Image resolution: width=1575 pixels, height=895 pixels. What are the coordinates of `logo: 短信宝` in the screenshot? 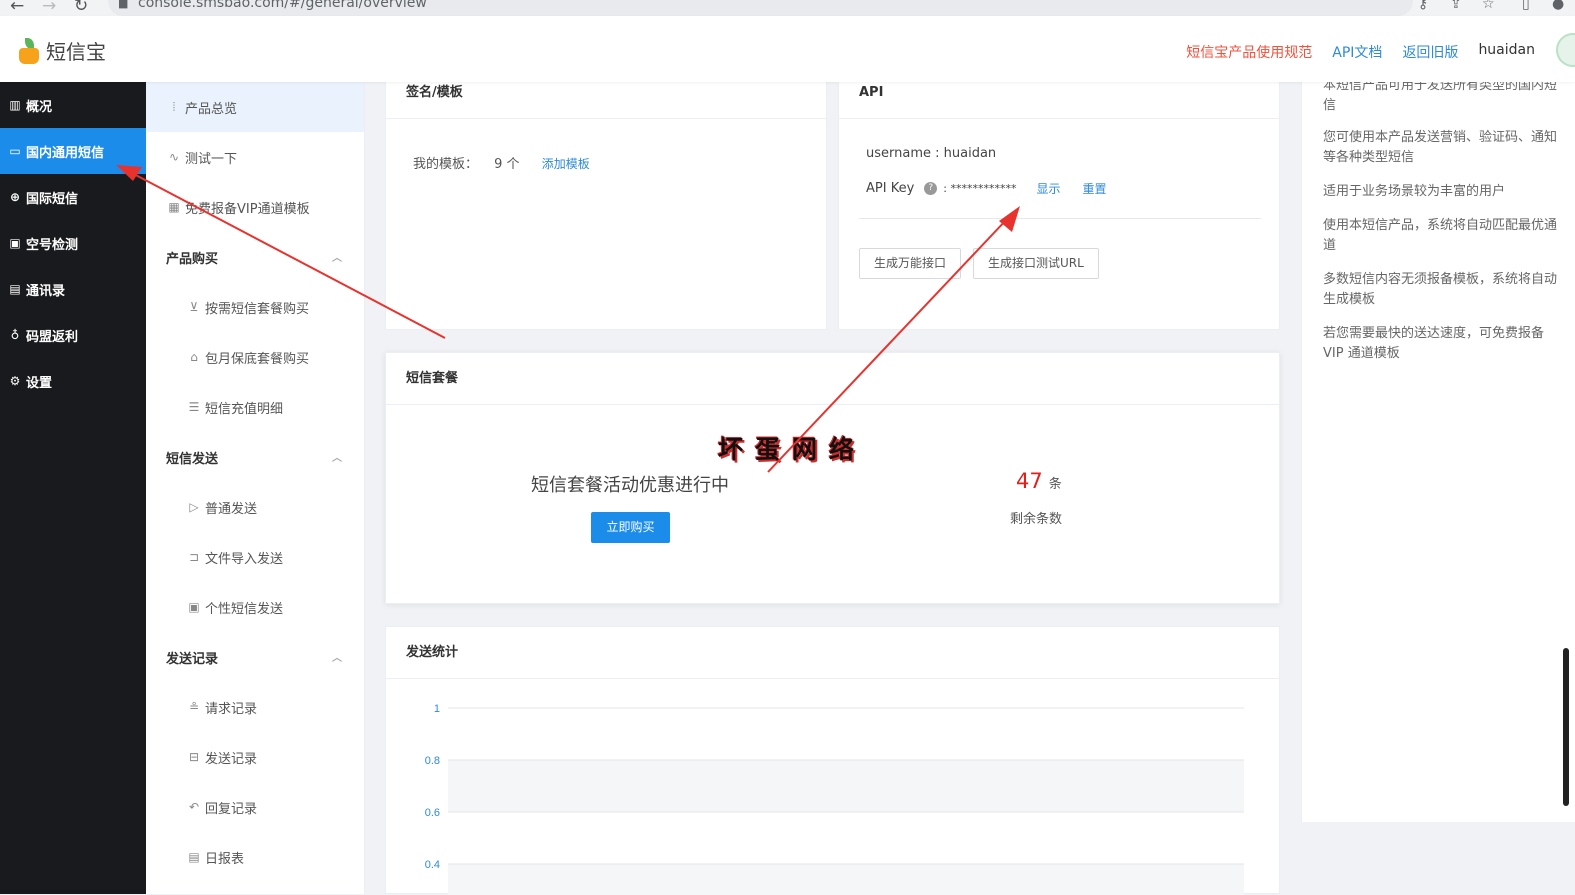 It's located at (62, 50).